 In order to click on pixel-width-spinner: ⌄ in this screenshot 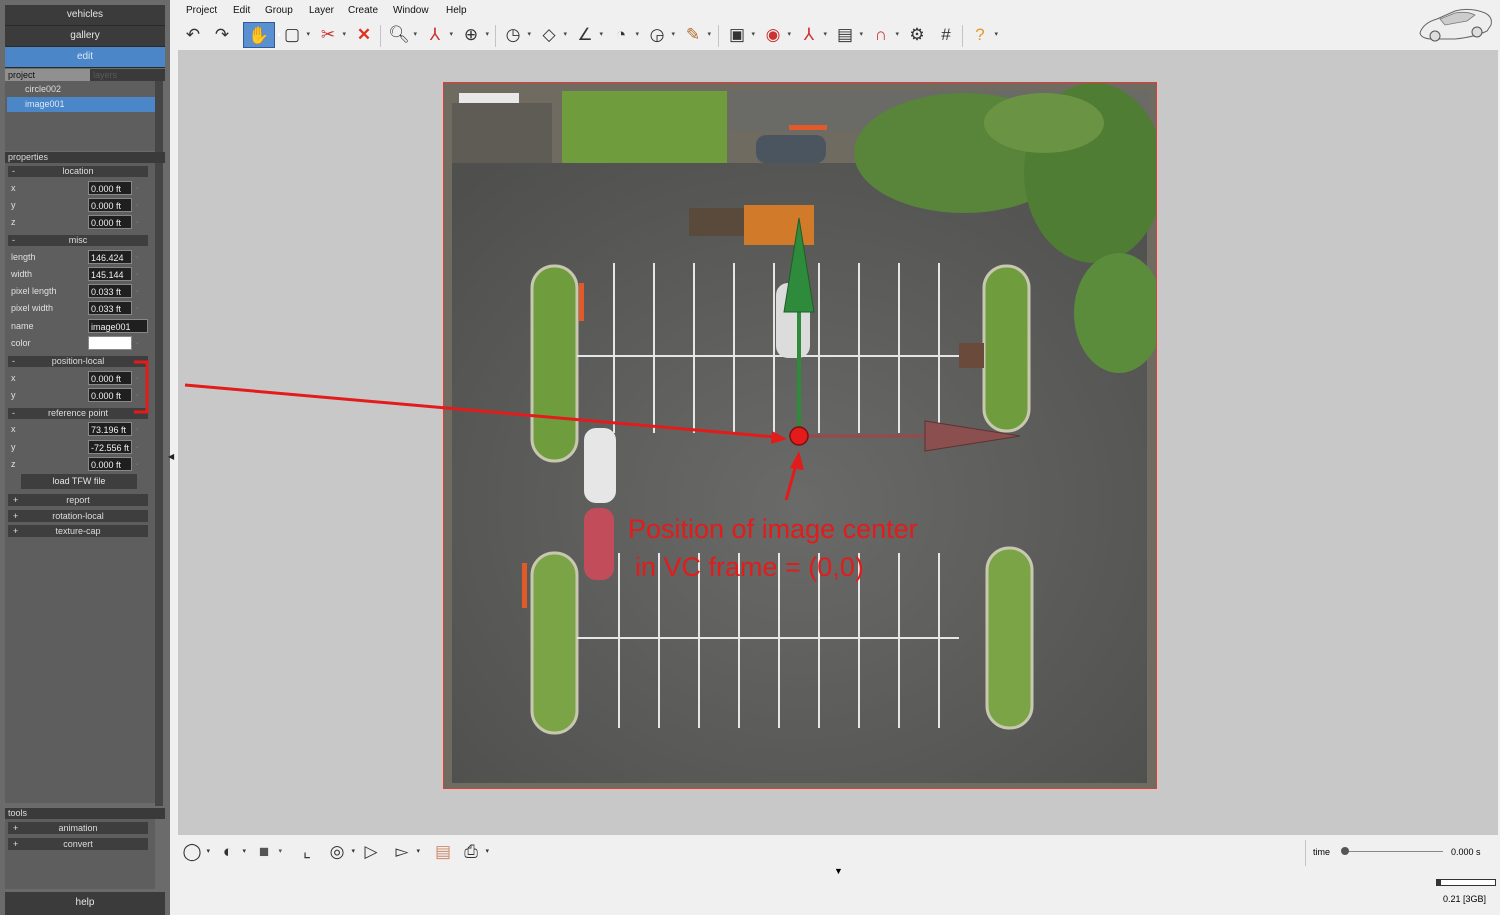, I will do `click(138, 308)`.